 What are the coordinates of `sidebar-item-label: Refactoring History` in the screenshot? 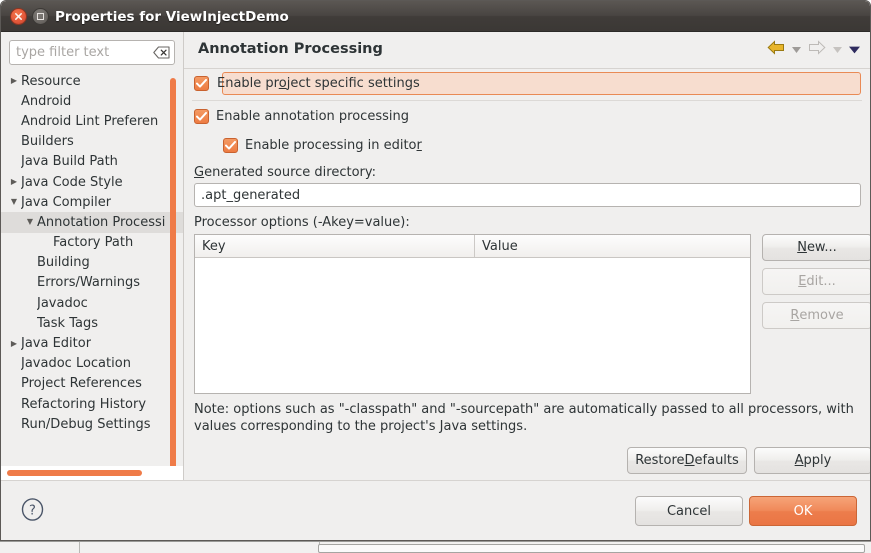 It's located at (84, 404).